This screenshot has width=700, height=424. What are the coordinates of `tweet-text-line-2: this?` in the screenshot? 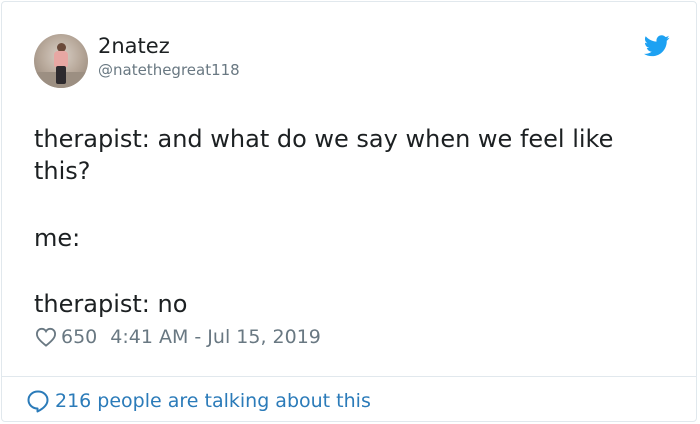 It's located at (62, 171).